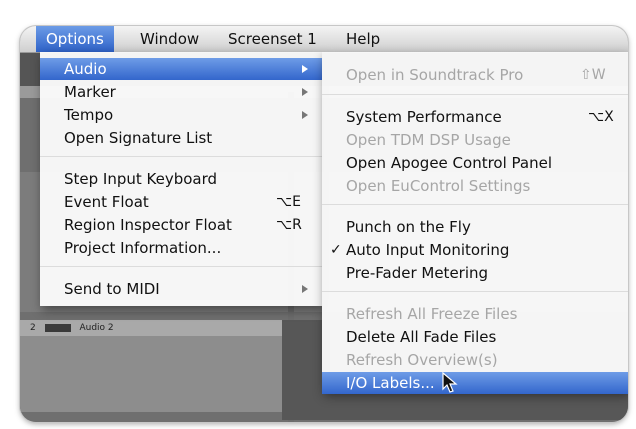  I want to click on menu-item-open-signature-list: Open Signature List, so click(181, 138).